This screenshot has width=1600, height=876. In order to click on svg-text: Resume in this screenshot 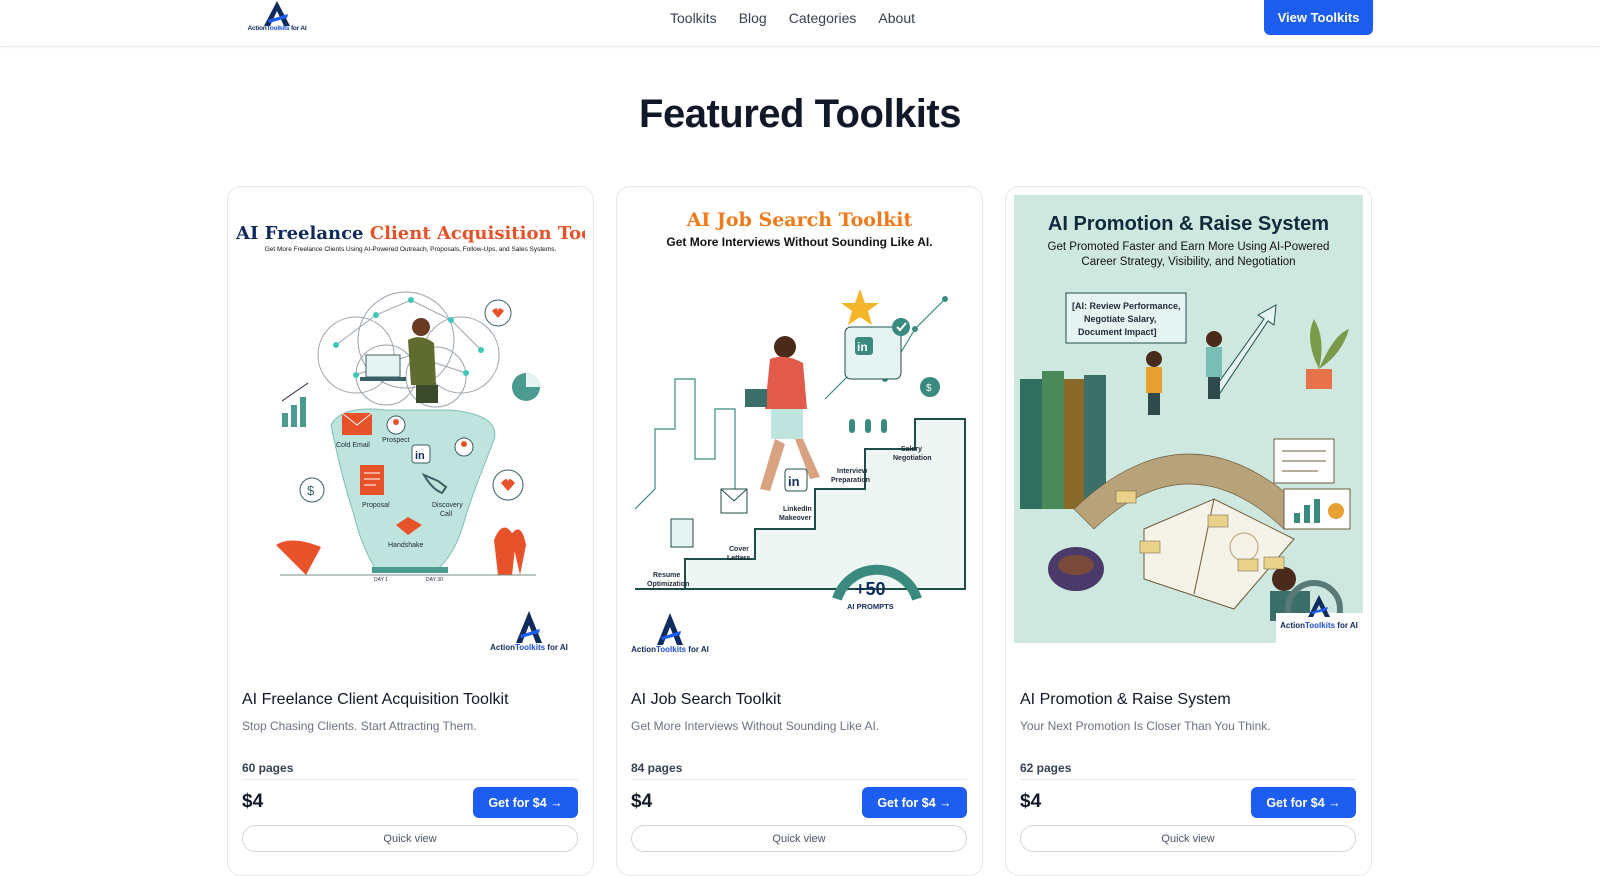, I will do `click(666, 575)`.